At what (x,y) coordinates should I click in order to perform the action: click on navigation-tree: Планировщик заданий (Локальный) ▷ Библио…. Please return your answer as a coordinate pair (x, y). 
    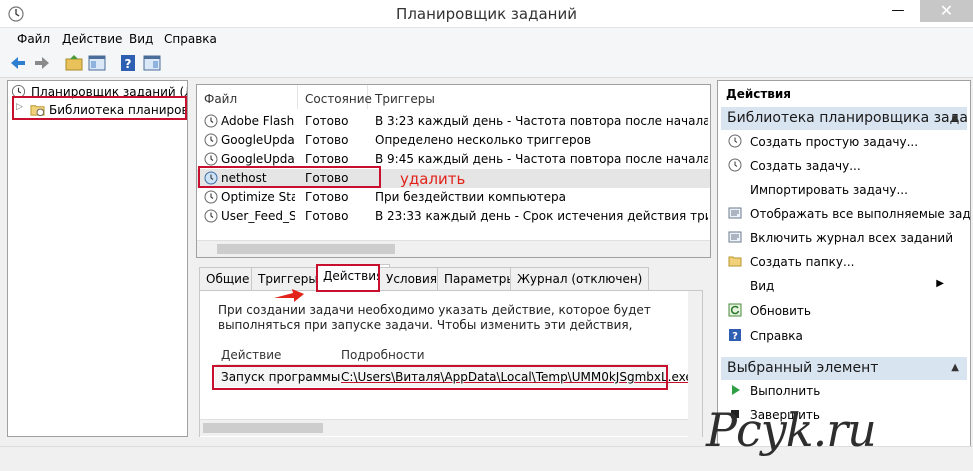
    Looking at the image, I should click on (97, 258).